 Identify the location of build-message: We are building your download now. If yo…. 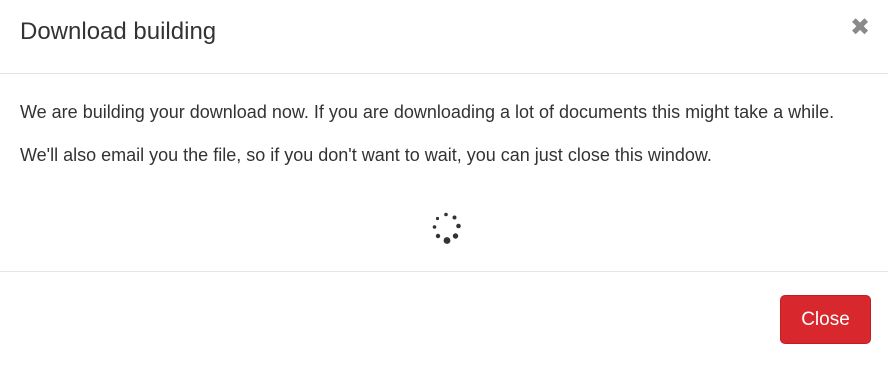
(427, 112).